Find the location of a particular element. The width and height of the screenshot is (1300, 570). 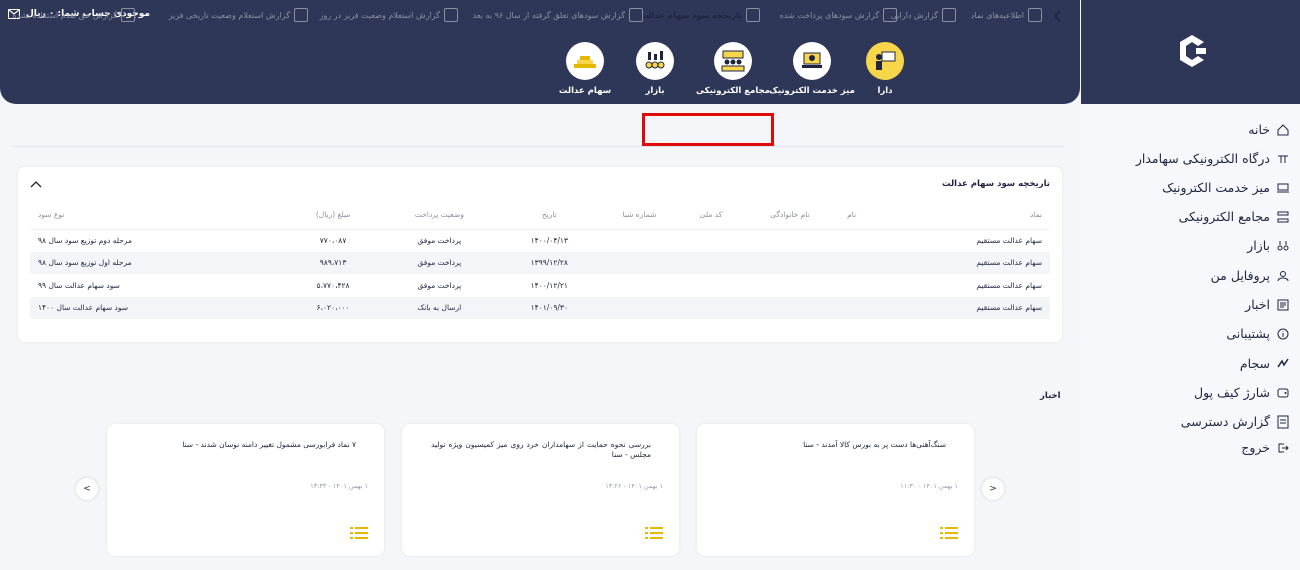

tile-justice-shares: سهام عدالت is located at coordinates (585, 69).